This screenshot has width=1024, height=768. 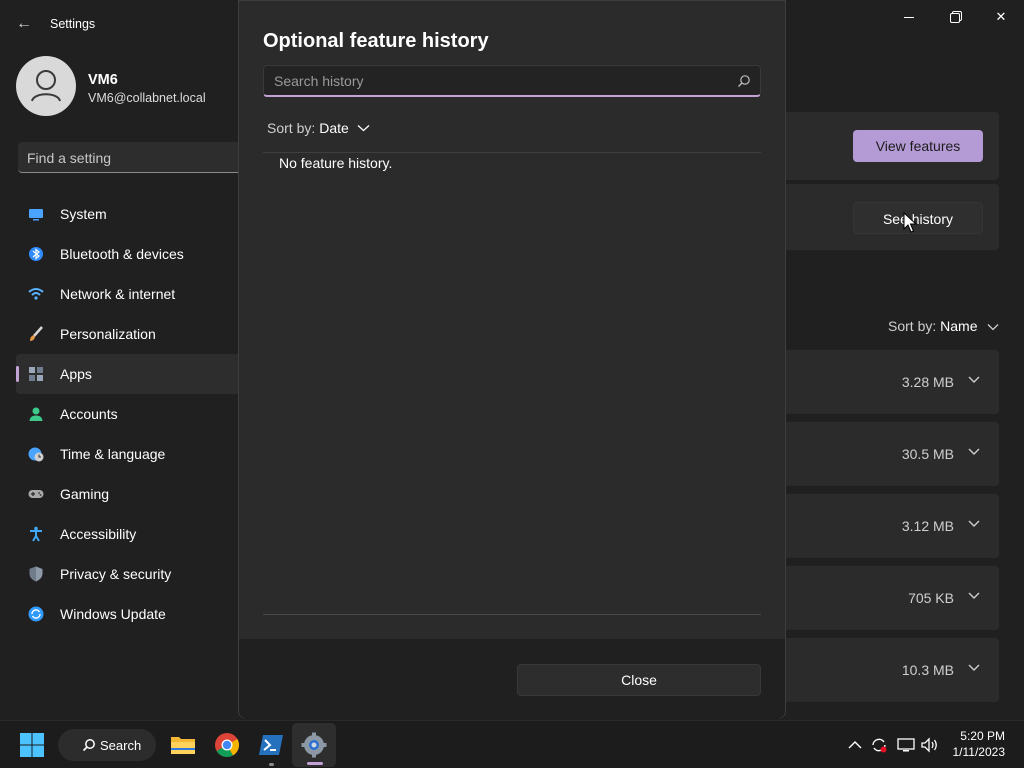 What do you see at coordinates (36, 534) in the screenshot?
I see `accessibility-icon` at bounding box center [36, 534].